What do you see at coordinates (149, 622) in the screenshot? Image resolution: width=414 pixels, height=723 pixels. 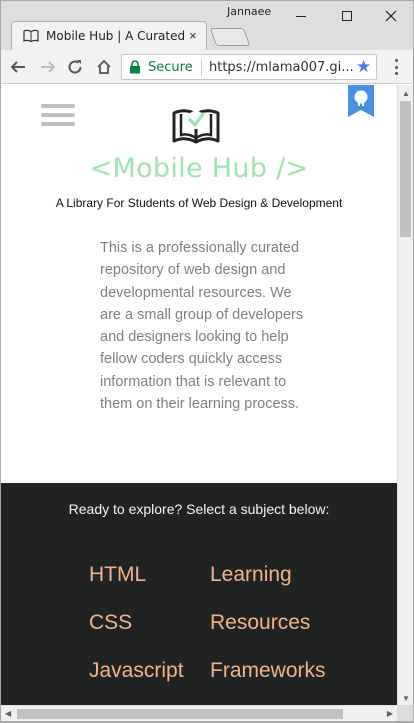 I see `subject-link-css: CSS` at bounding box center [149, 622].